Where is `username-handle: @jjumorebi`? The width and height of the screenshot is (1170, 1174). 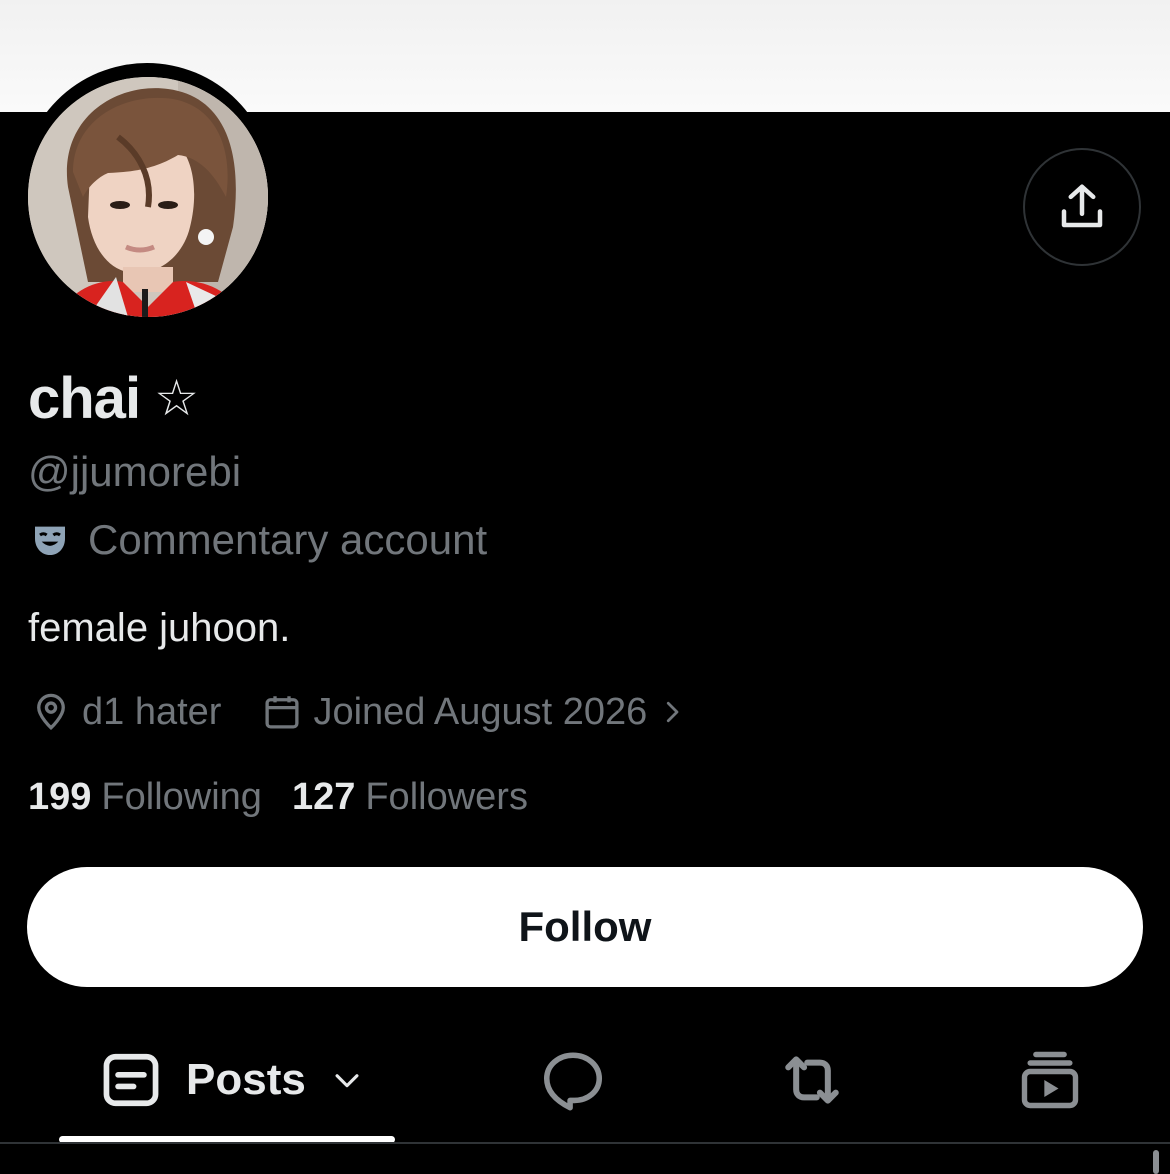
username-handle: @jjumorebi is located at coordinates (135, 471).